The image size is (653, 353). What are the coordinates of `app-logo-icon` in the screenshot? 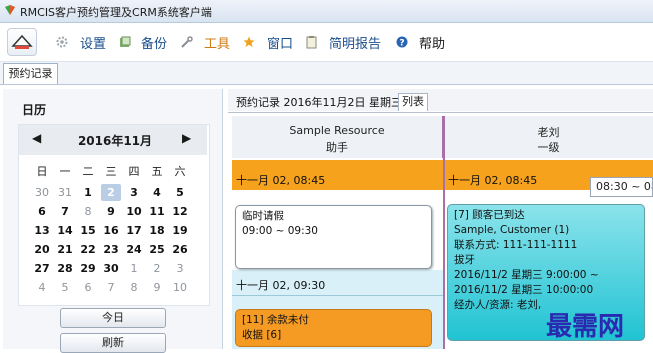 It's located at (10, 10).